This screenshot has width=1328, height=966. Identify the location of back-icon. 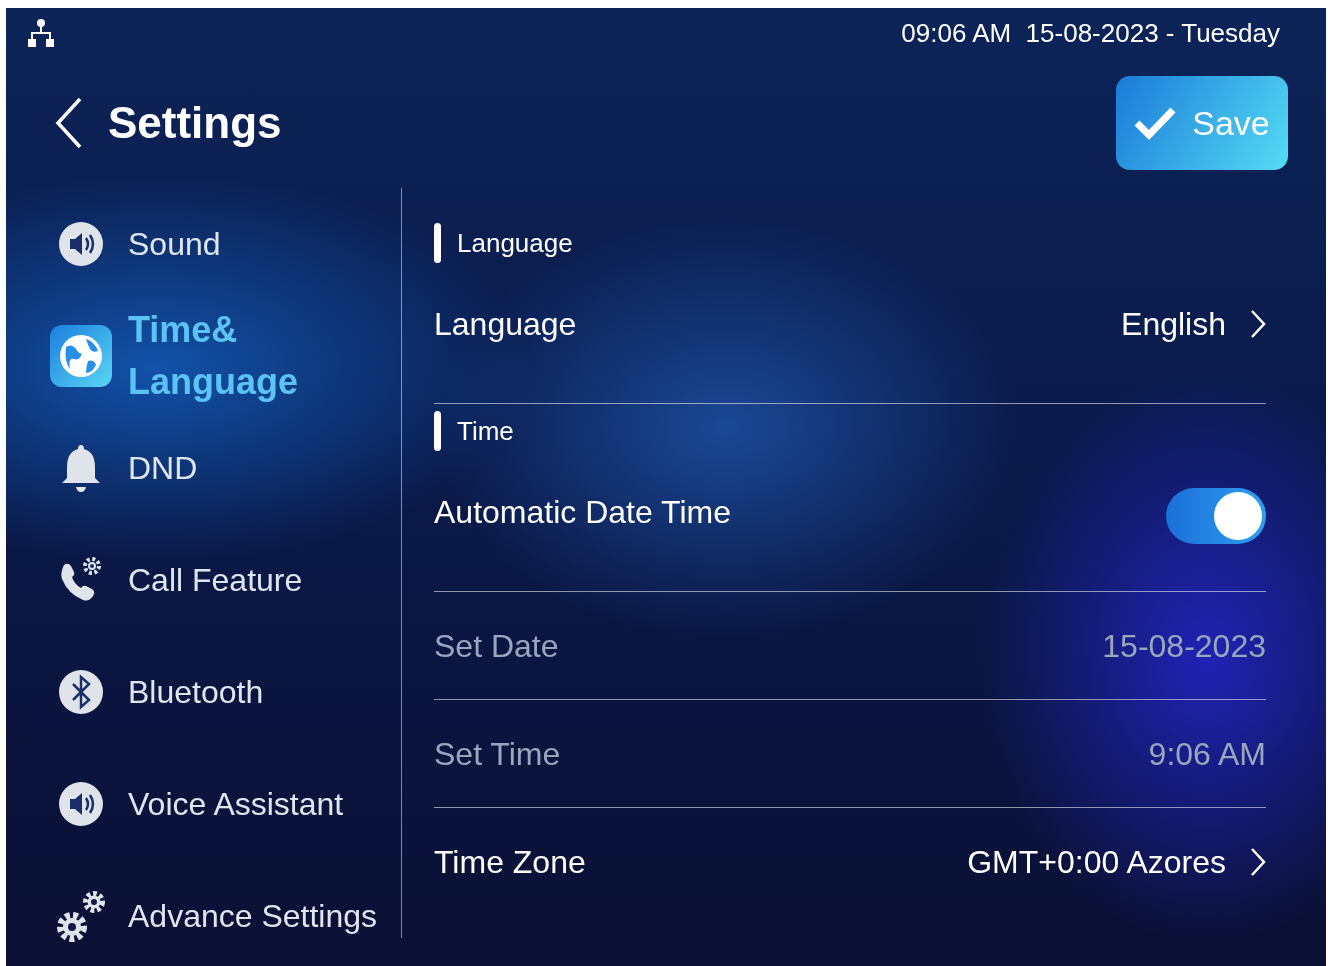
(69, 123).